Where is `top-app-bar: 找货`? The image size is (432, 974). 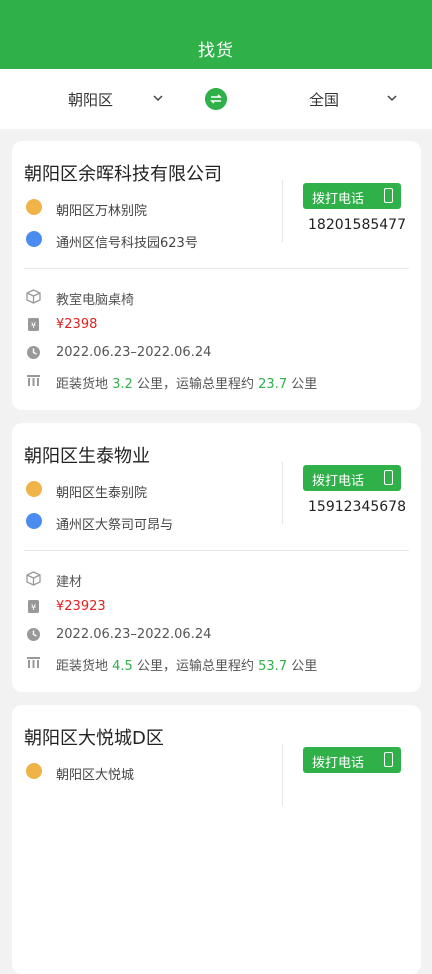 top-app-bar: 找货 is located at coordinates (216, 34).